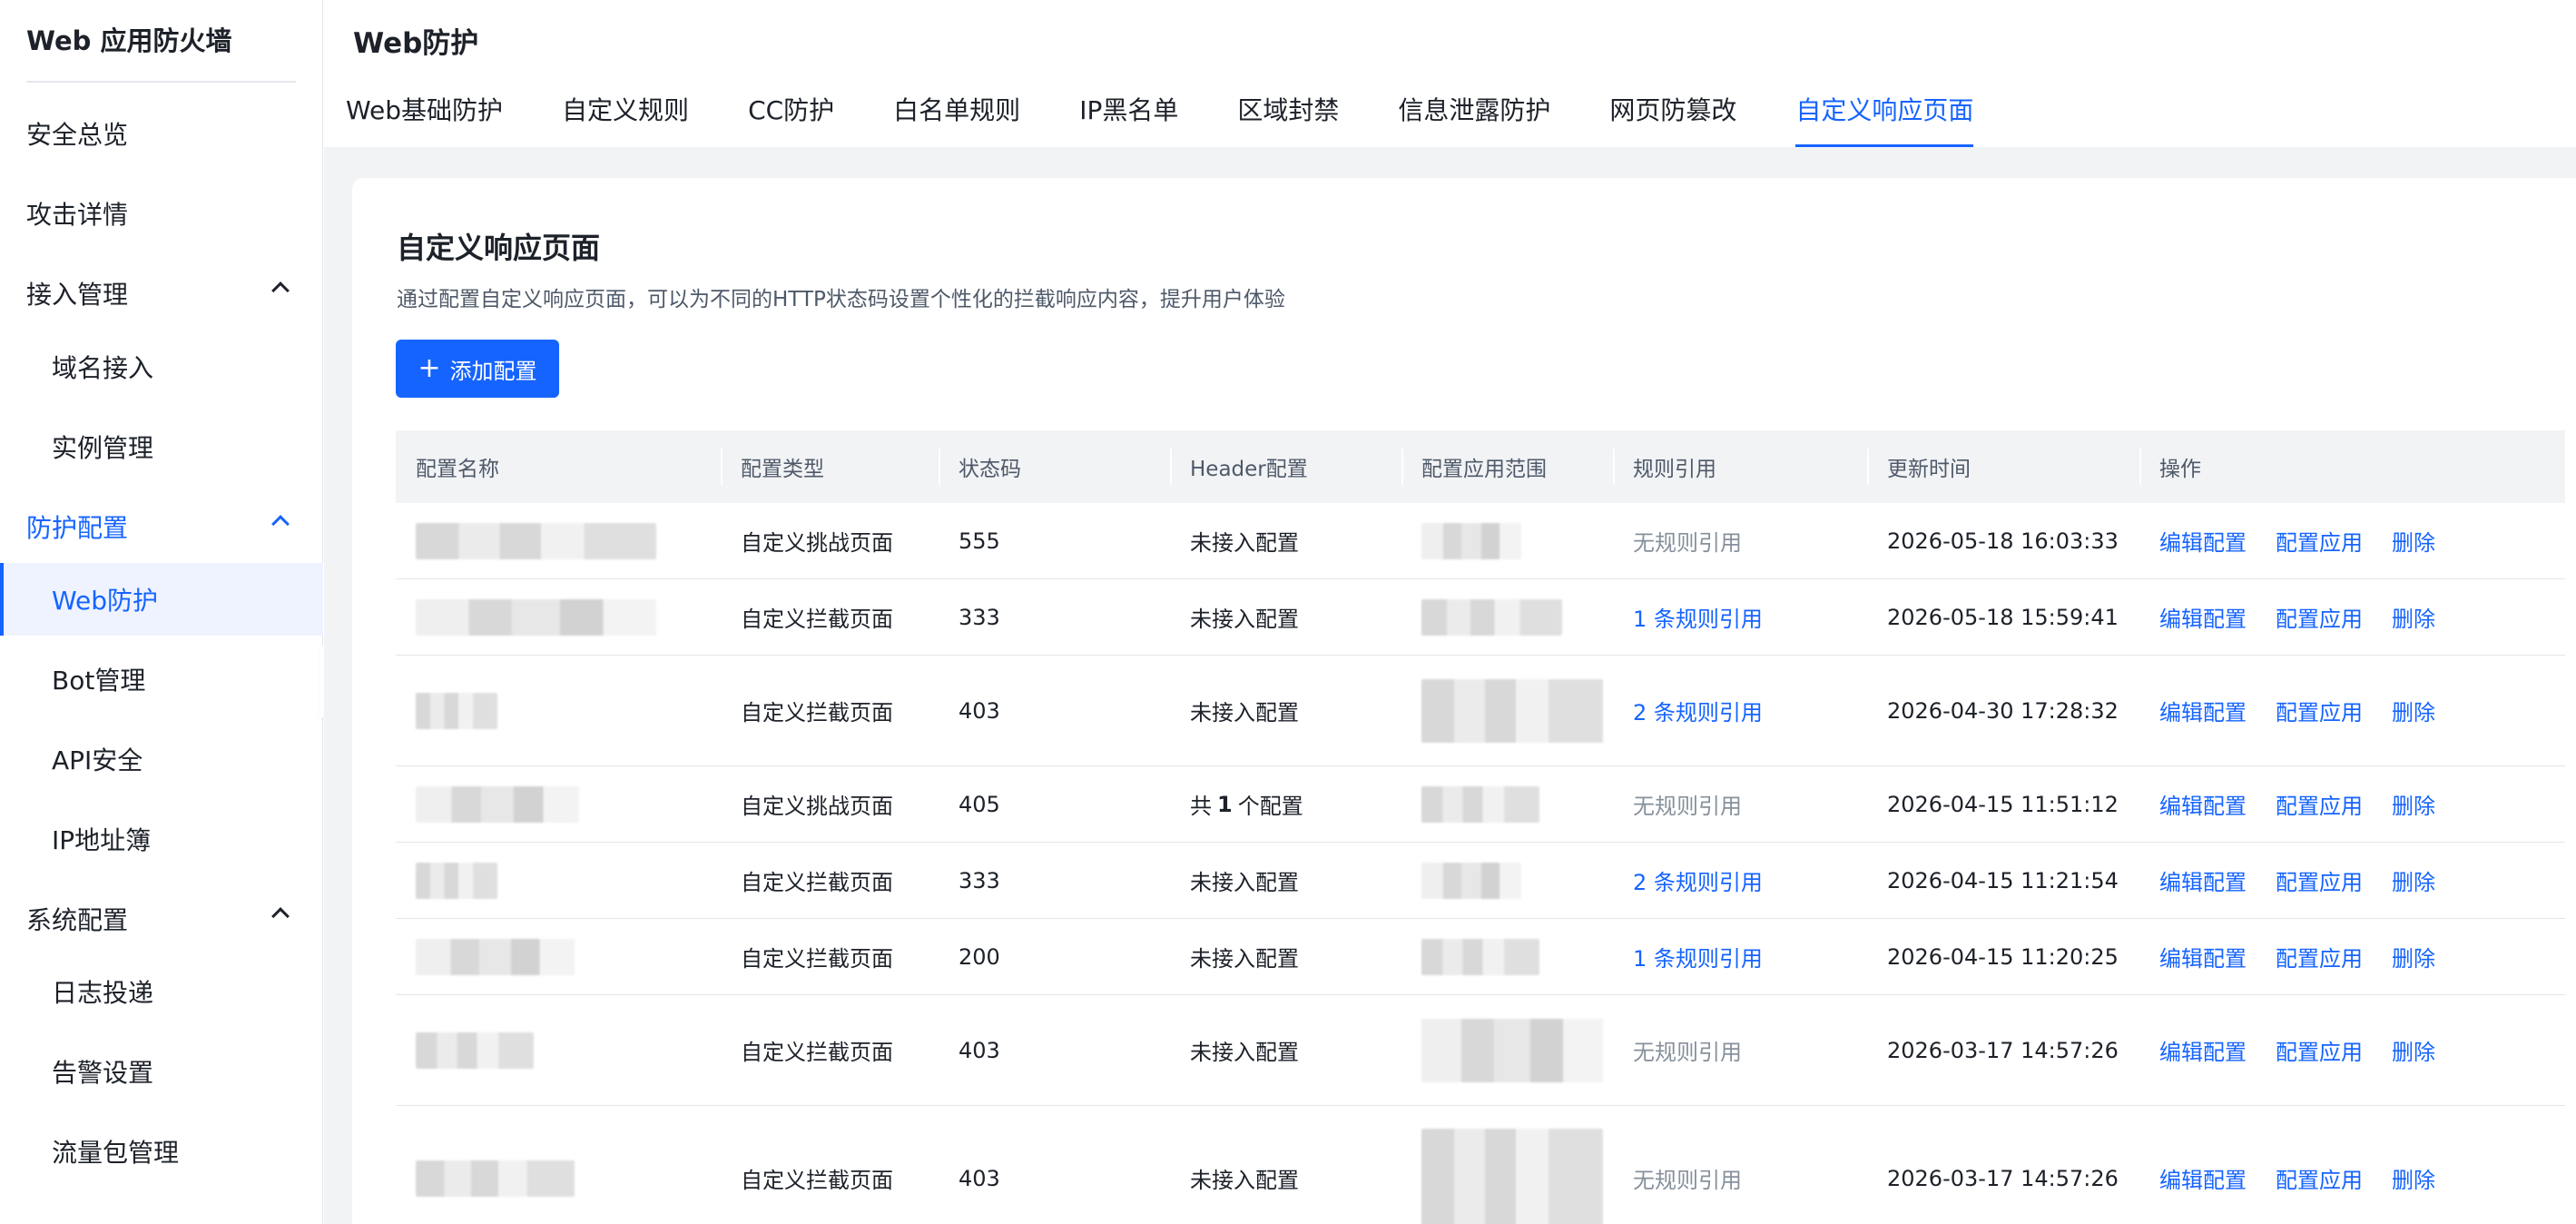 Image resolution: width=2576 pixels, height=1224 pixels. Describe the element at coordinates (161, 367) in the screenshot. I see `sidebar-item-domain-access: 域名接入` at that location.